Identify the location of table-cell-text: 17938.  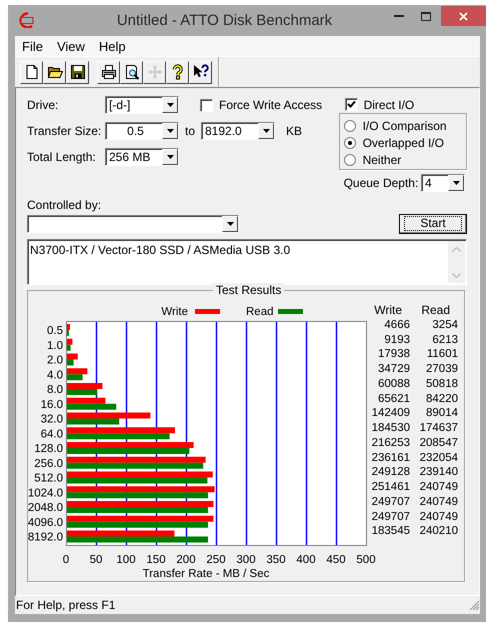
(393, 354).